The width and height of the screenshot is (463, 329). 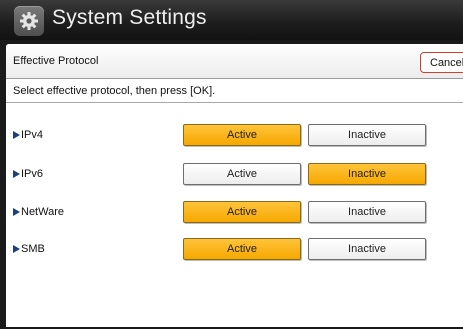 I want to click on protocol-label: IPv4, so click(x=28, y=135).